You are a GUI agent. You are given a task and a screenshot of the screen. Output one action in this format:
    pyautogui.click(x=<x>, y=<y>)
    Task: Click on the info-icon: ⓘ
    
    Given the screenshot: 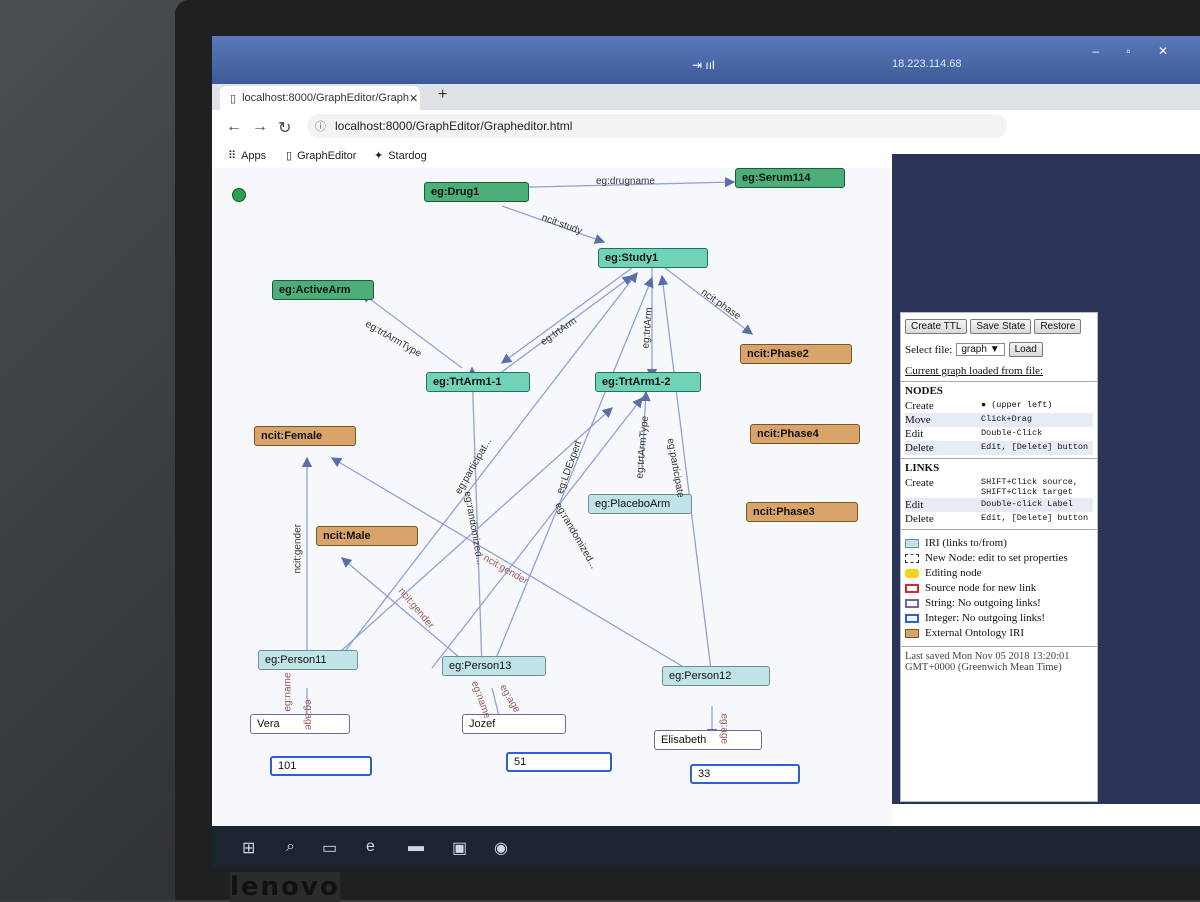 What is the action you would take?
    pyautogui.click(x=320, y=127)
    